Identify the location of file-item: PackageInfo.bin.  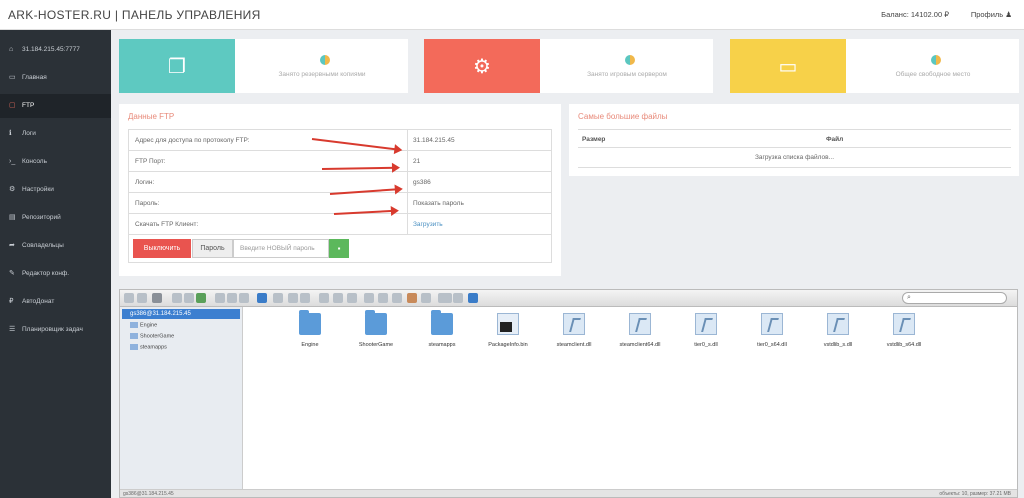
(508, 330).